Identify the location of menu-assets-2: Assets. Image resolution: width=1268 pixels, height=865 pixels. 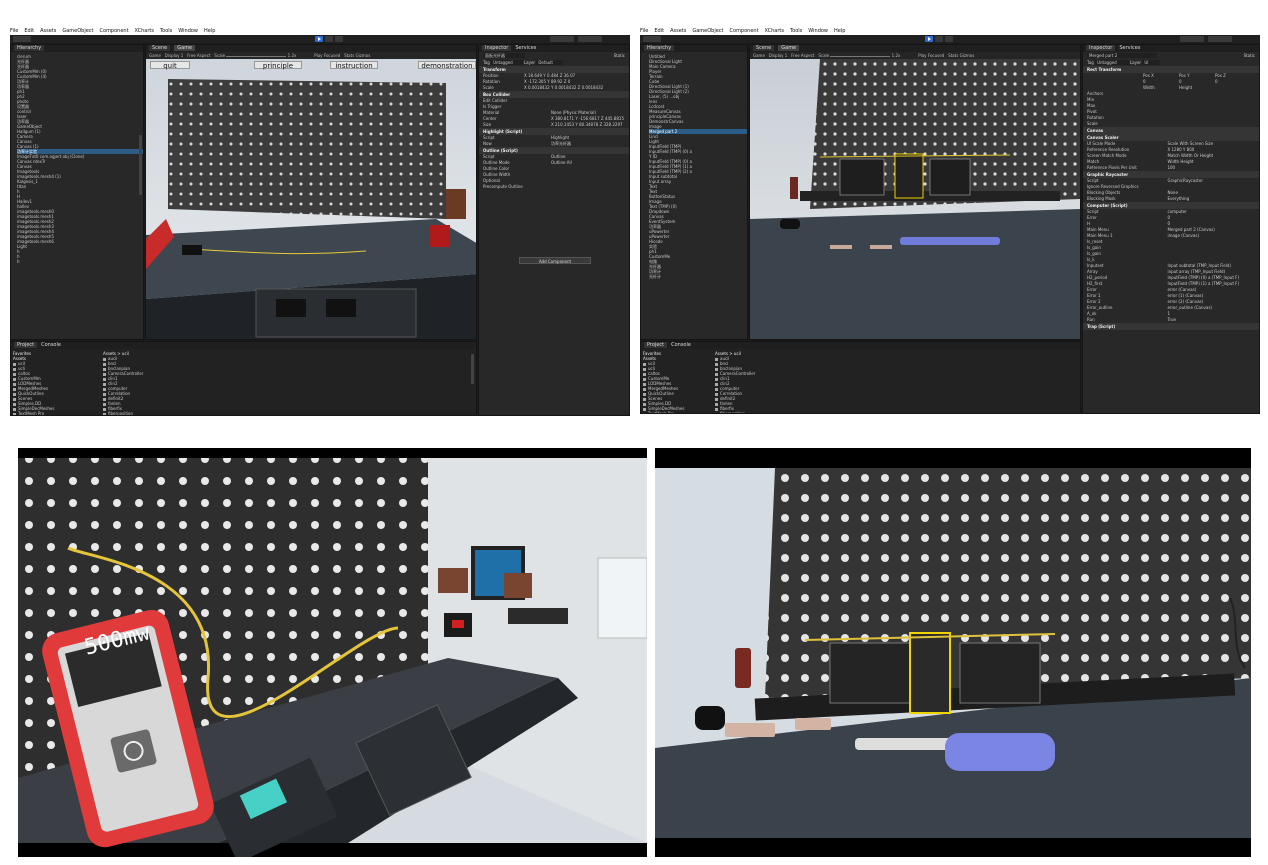
(678, 31).